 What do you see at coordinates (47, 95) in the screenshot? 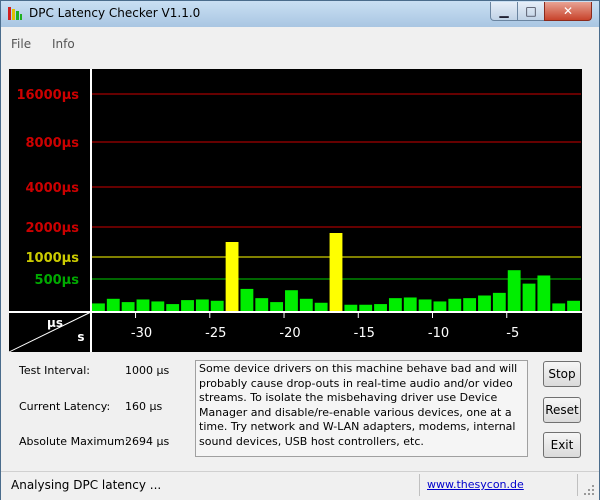
I see `y-tick-label: 16000µs` at bounding box center [47, 95].